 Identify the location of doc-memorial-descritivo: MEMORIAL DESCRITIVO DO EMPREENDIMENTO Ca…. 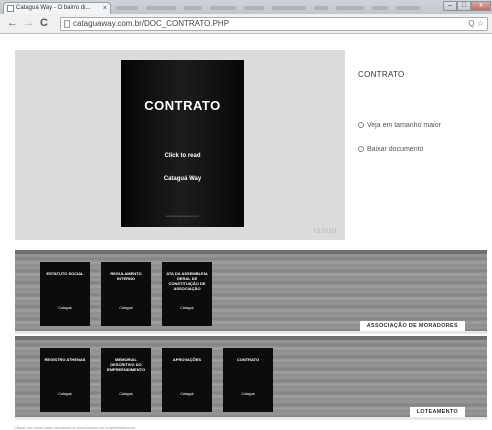
(126, 380).